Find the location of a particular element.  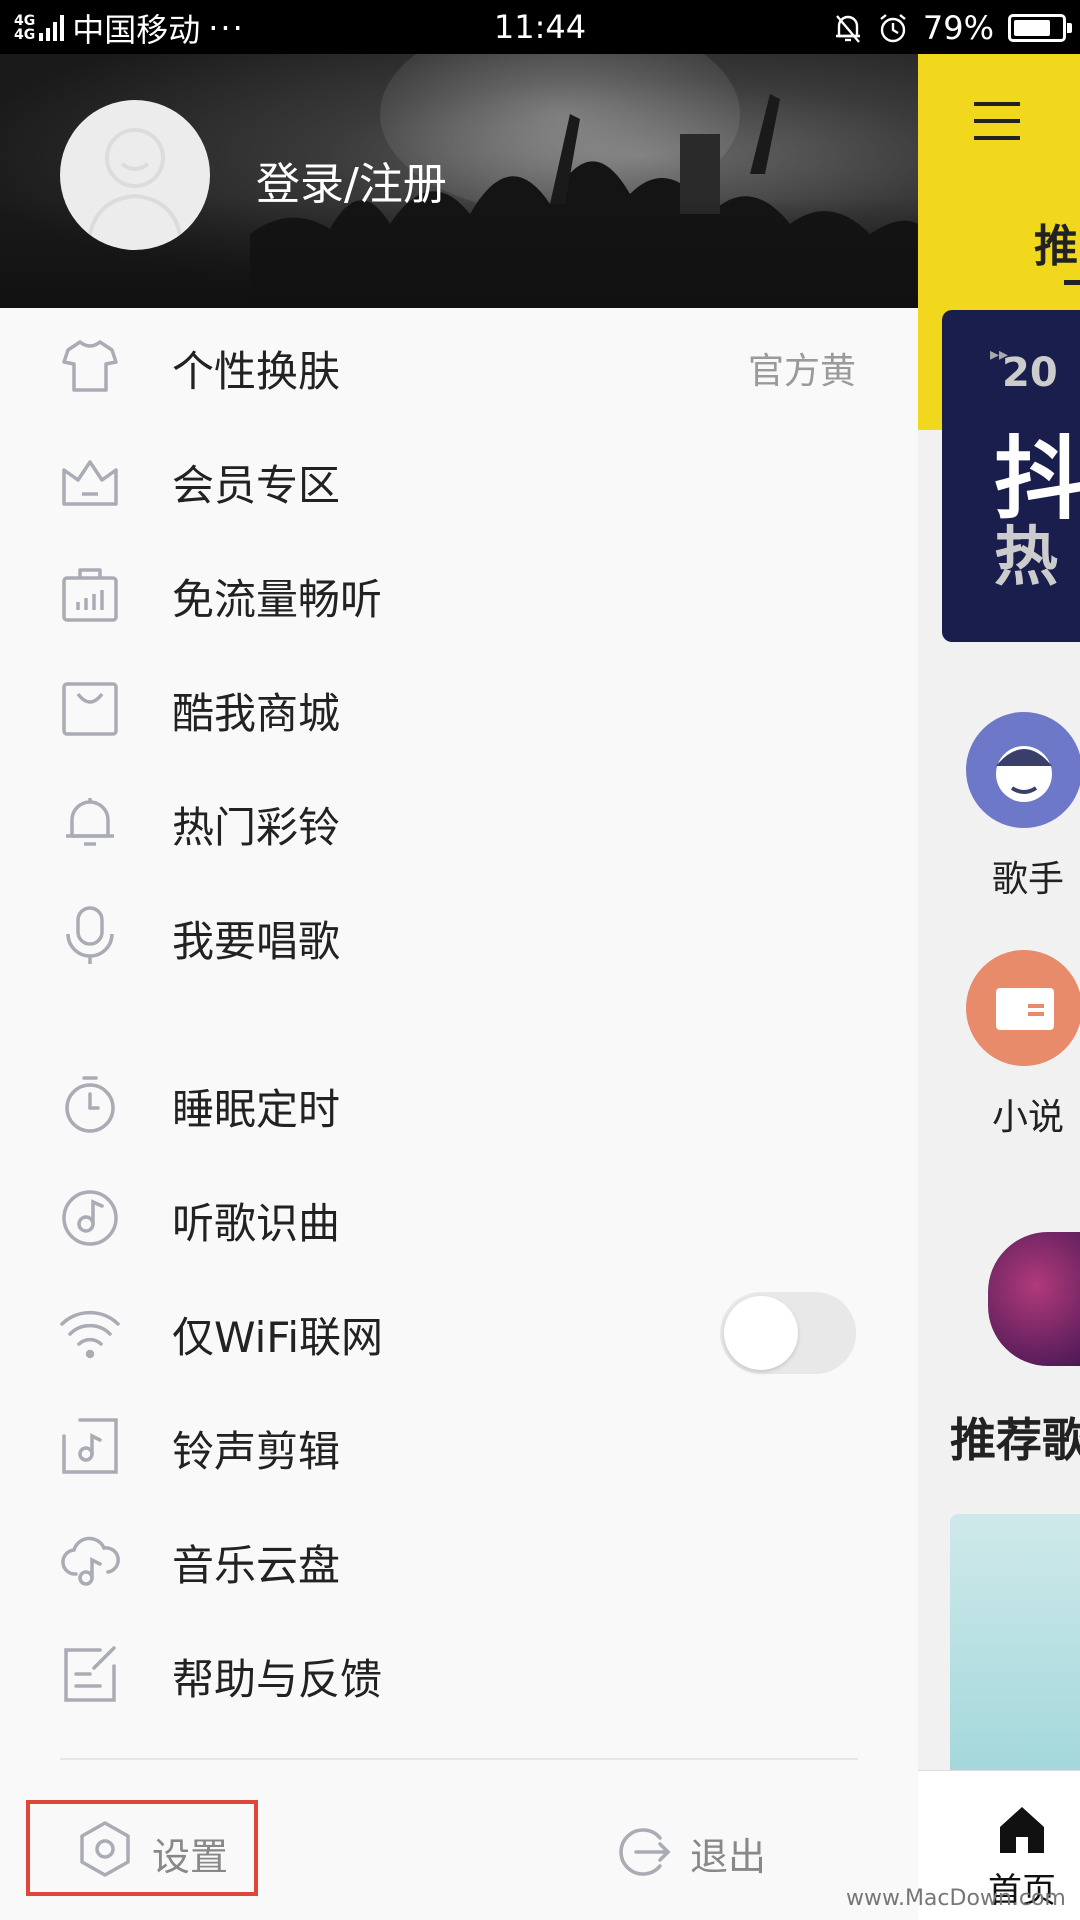

music-recognize-icon is located at coordinates (90, 1218).